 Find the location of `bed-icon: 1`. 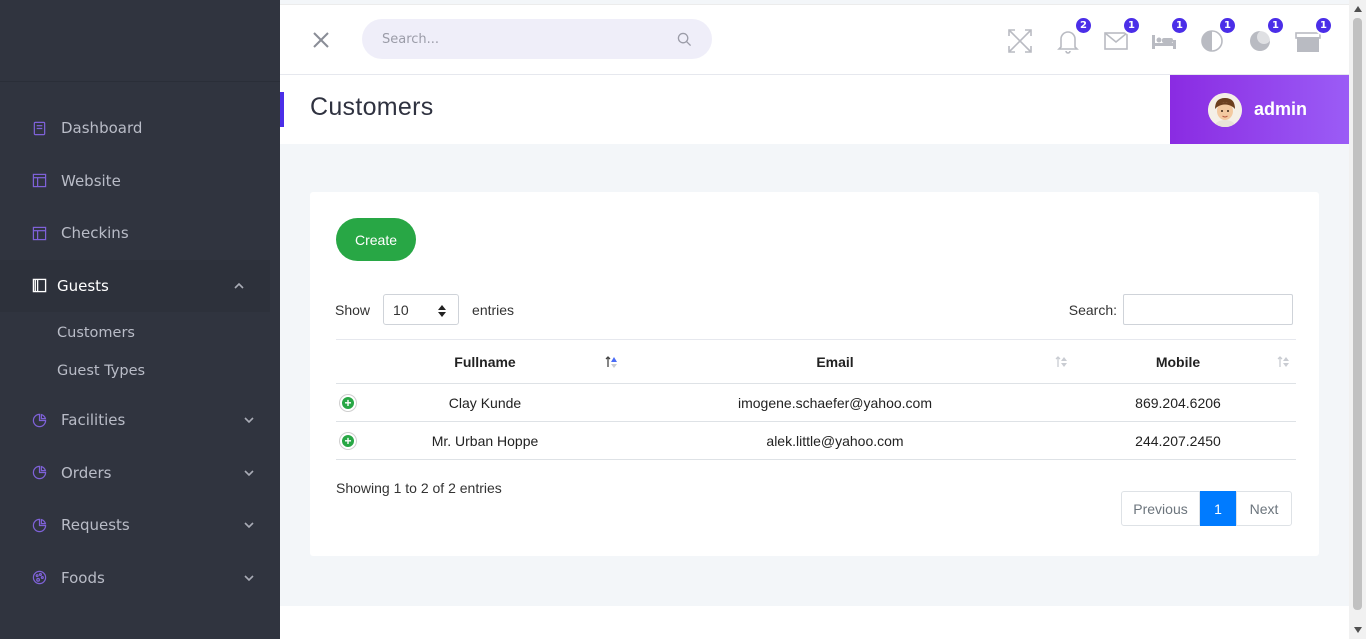

bed-icon: 1 is located at coordinates (1170, 34).